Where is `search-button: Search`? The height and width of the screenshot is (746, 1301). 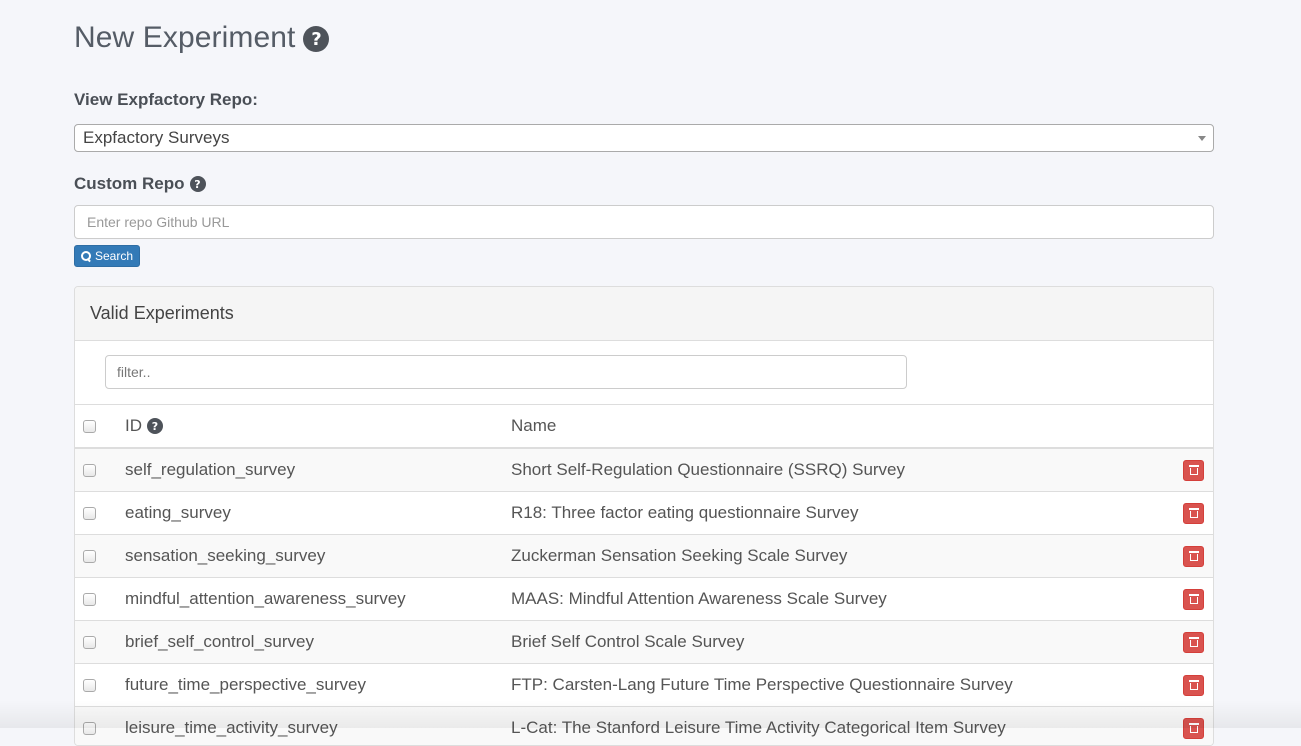 search-button: Search is located at coordinates (107, 256).